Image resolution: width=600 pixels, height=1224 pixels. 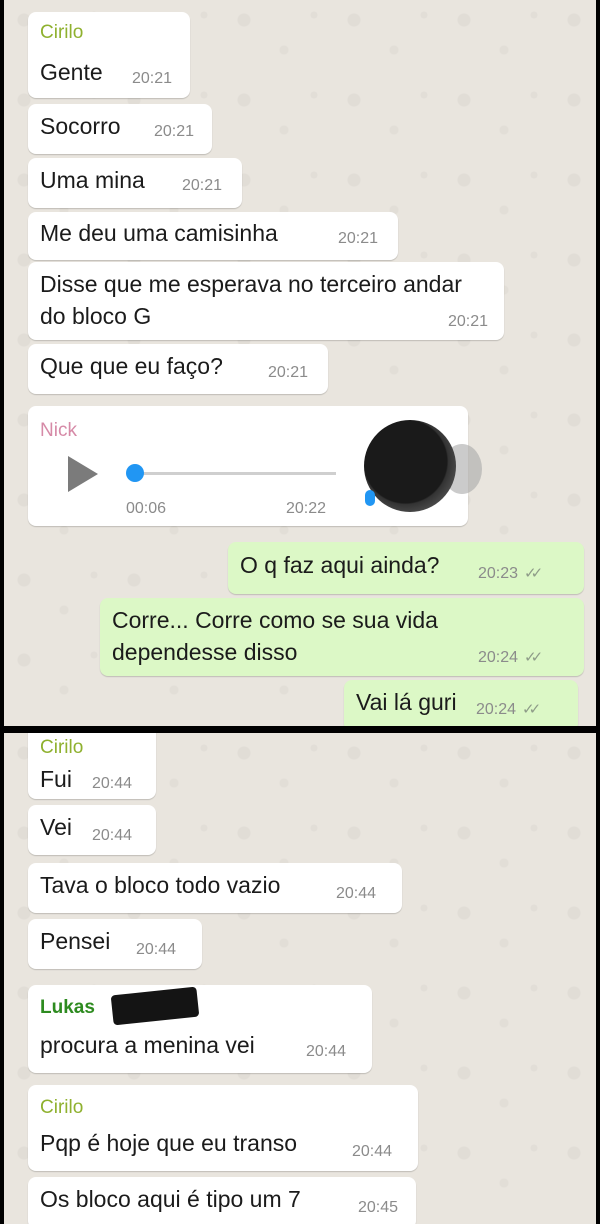 What do you see at coordinates (223, 1128) in the screenshot?
I see `message-bubble: Cirilo Pqp é hoje que eu transo 20:44` at bounding box center [223, 1128].